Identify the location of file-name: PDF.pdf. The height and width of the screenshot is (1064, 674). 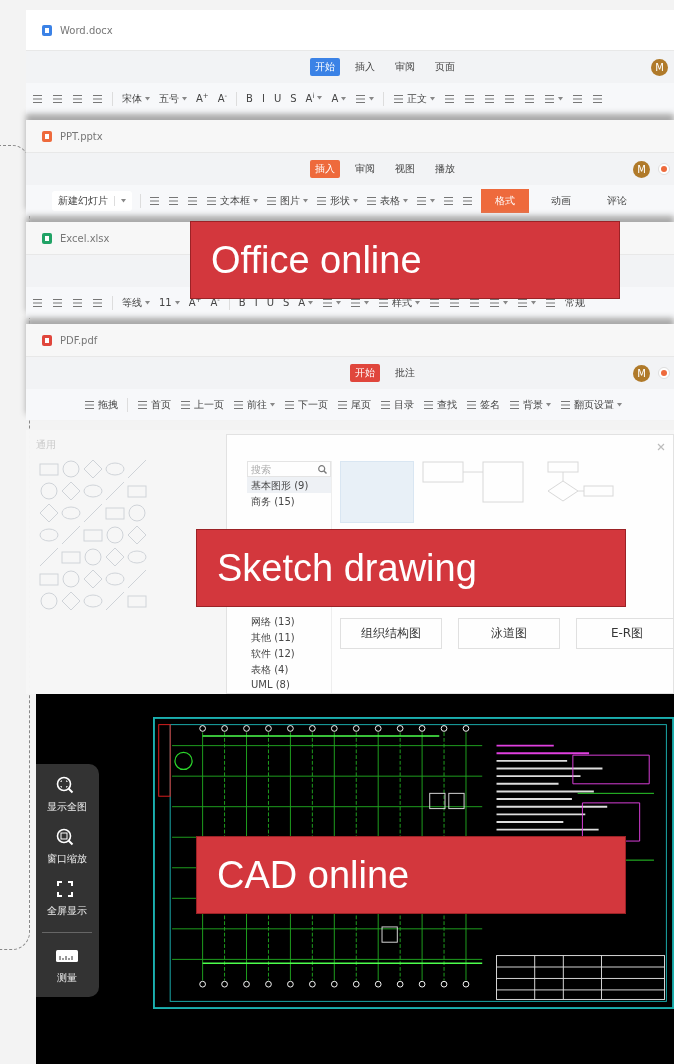
(79, 340).